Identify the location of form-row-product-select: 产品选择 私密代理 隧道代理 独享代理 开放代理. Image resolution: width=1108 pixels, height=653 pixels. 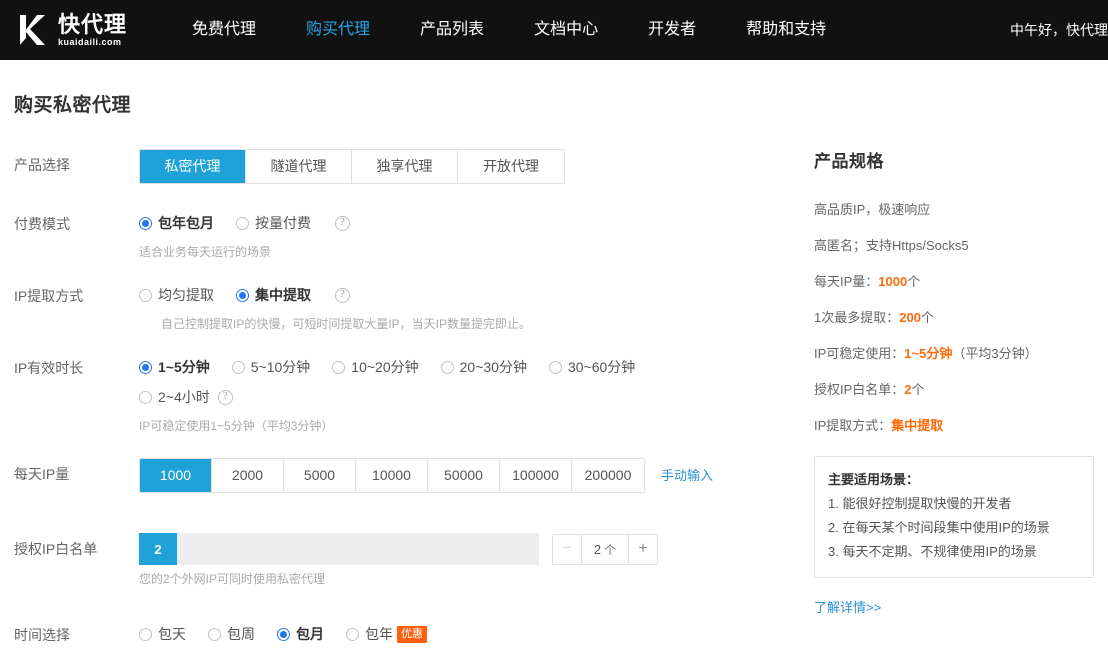
(409, 166).